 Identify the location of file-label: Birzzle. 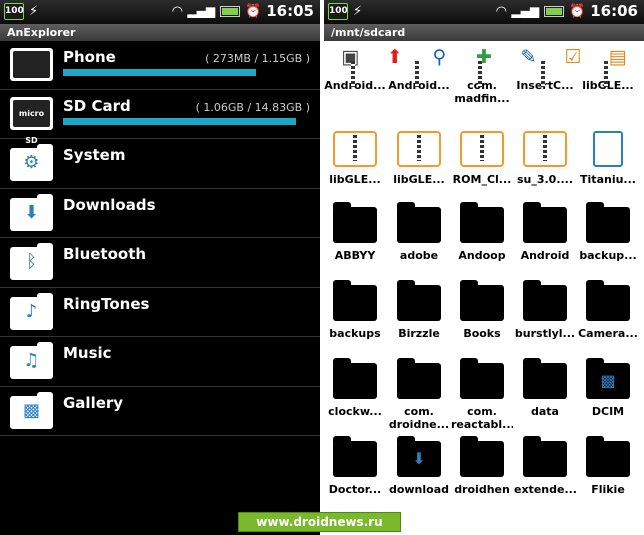
(419, 333).